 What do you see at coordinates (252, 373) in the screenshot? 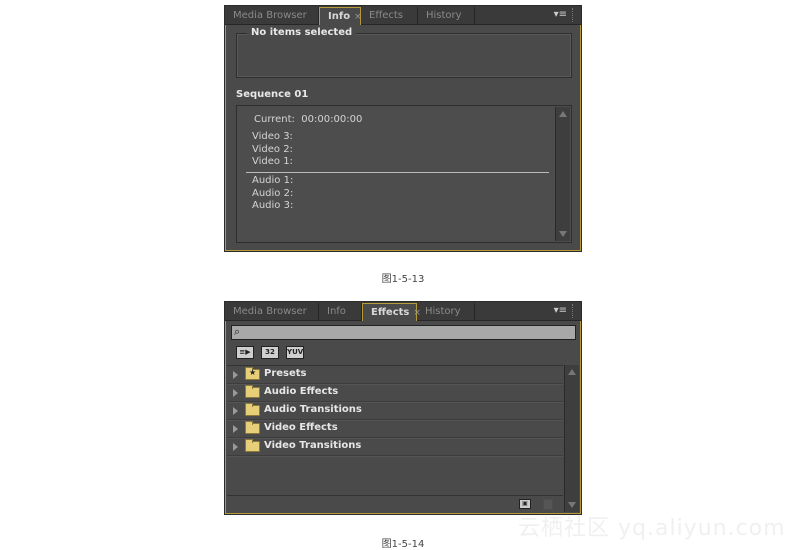
I see `presets-folder-icon: ★` at bounding box center [252, 373].